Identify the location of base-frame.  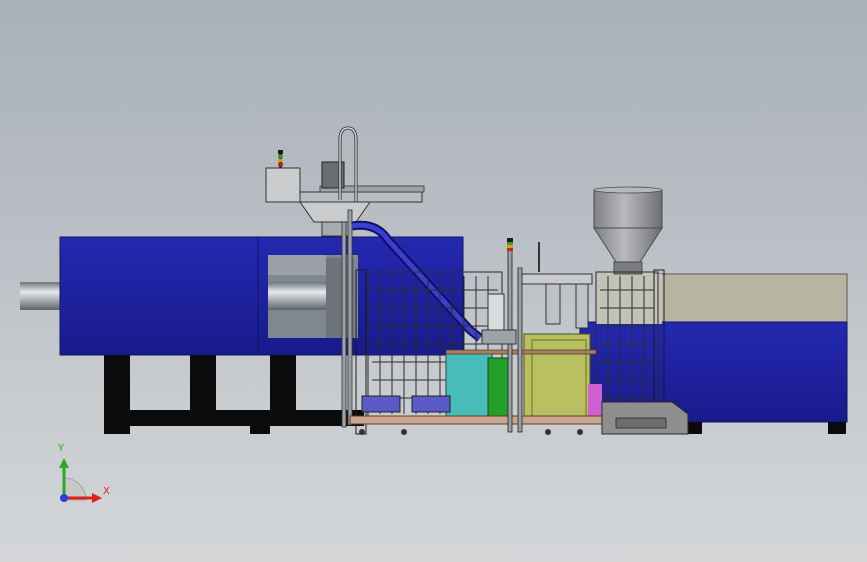
(234, 394).